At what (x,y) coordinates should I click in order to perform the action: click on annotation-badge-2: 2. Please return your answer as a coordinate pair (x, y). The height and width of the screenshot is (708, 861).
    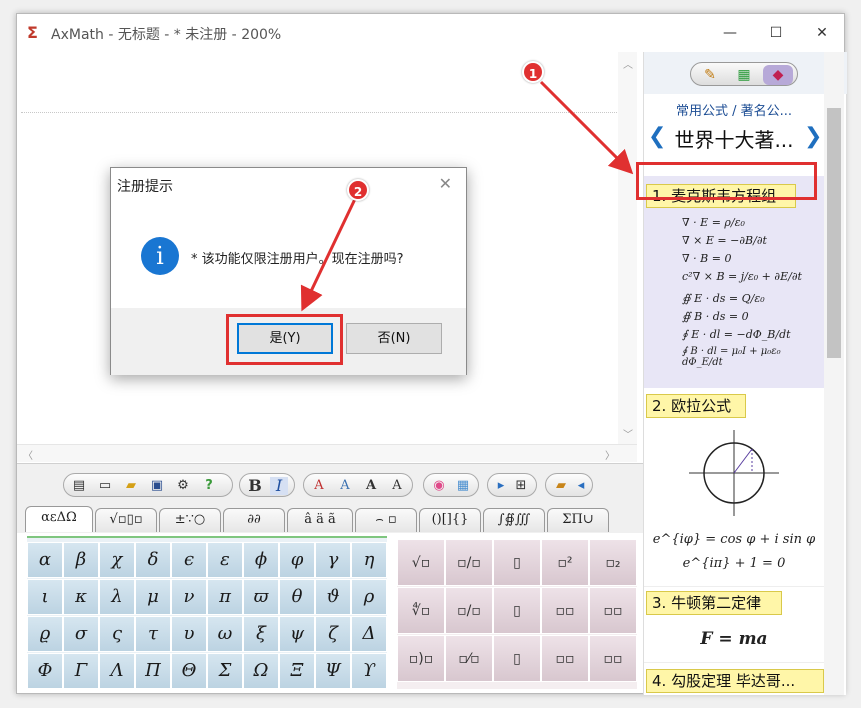
    Looking at the image, I should click on (358, 190).